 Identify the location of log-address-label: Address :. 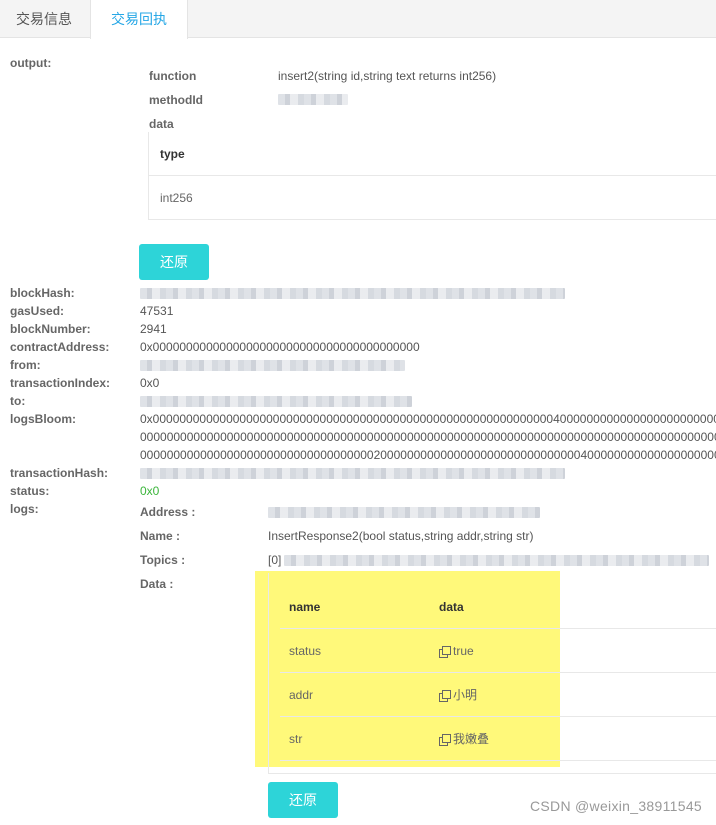
(168, 512).